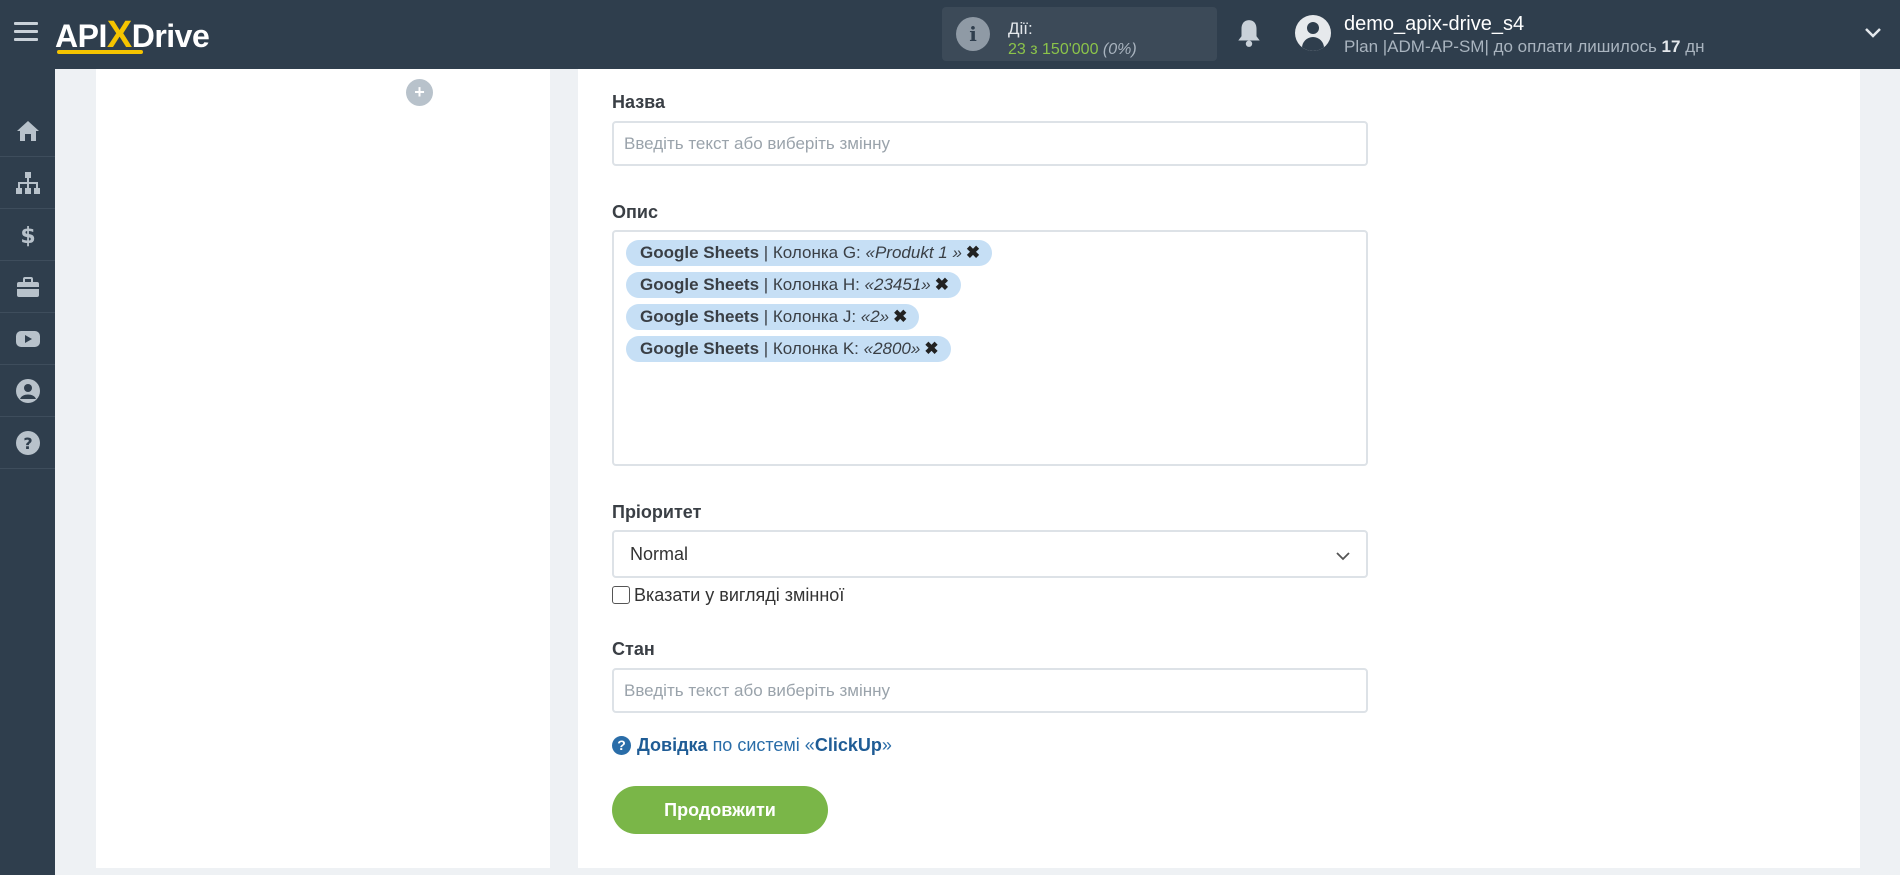 The image size is (1900, 875). I want to click on help-link: Довідка, so click(672, 745).